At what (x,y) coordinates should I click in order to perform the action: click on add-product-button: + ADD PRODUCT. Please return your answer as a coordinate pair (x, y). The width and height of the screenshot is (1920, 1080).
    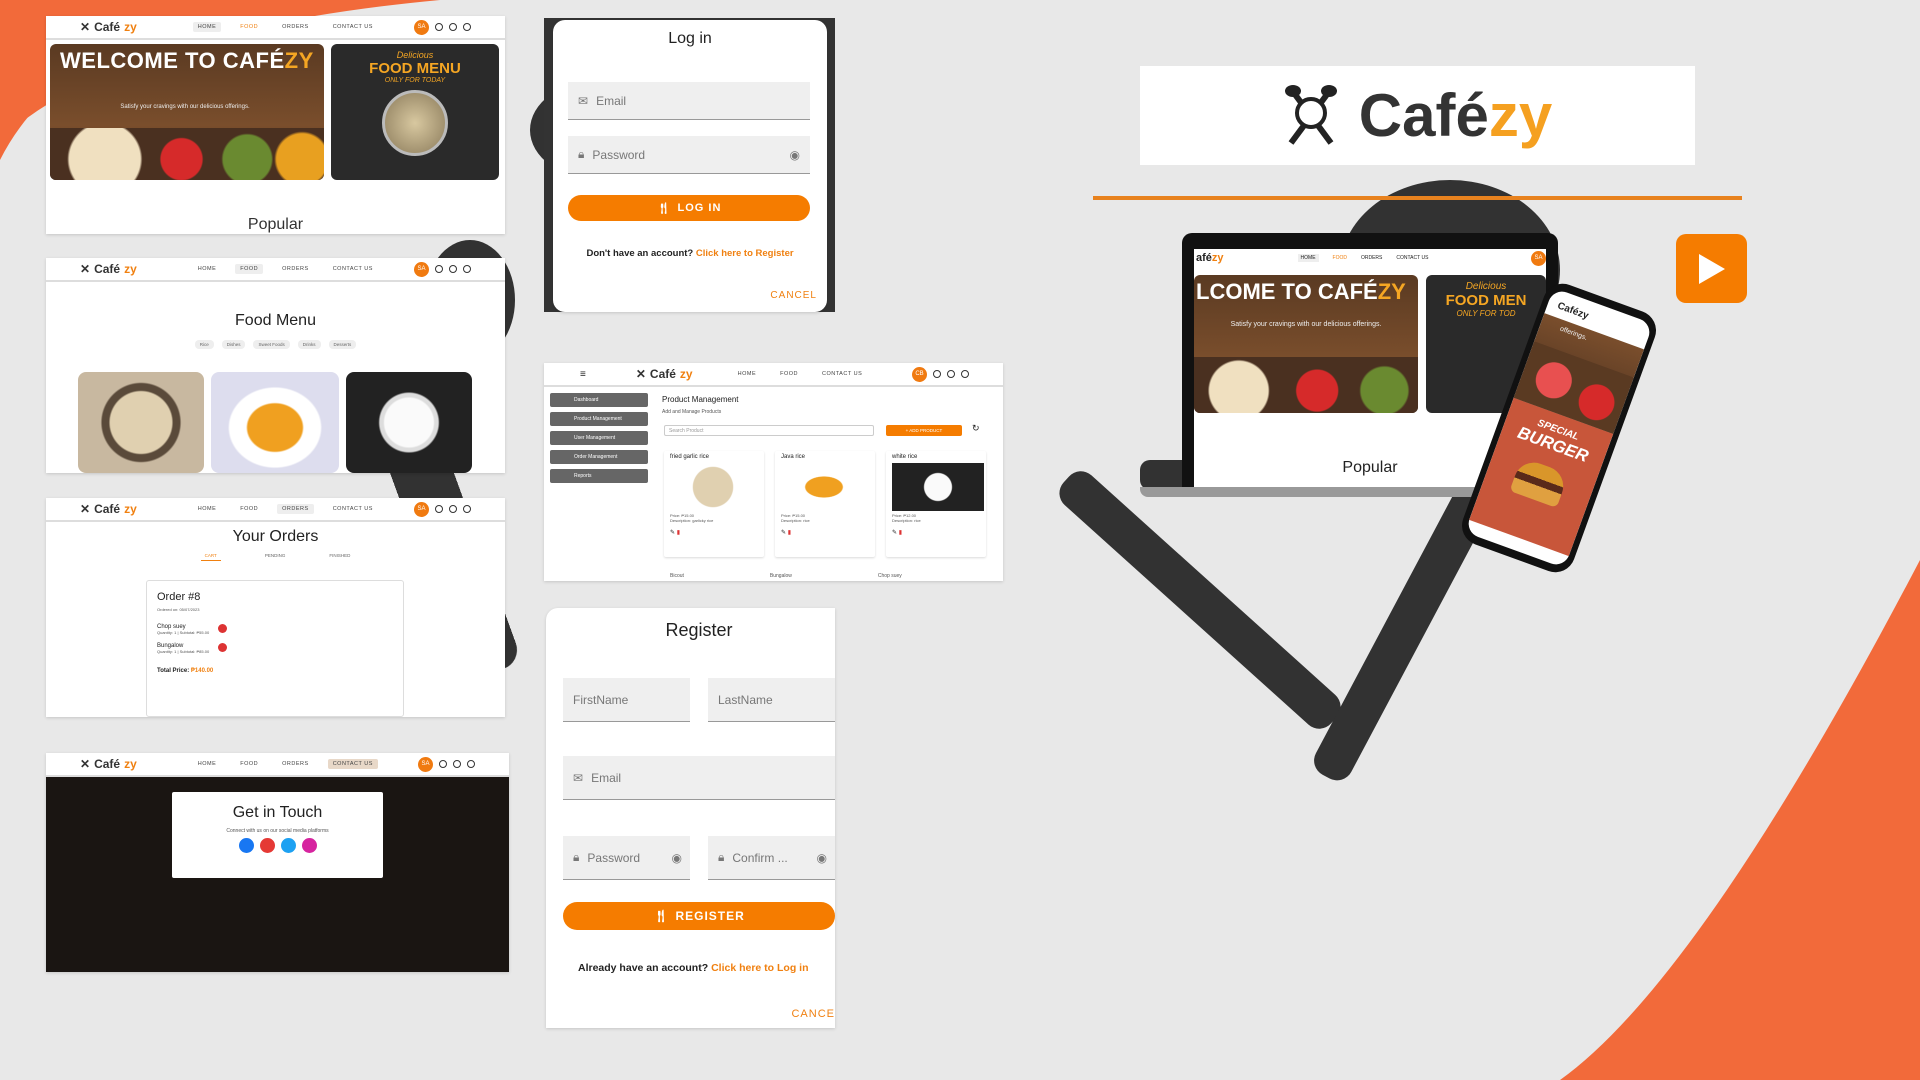
    Looking at the image, I should click on (924, 430).